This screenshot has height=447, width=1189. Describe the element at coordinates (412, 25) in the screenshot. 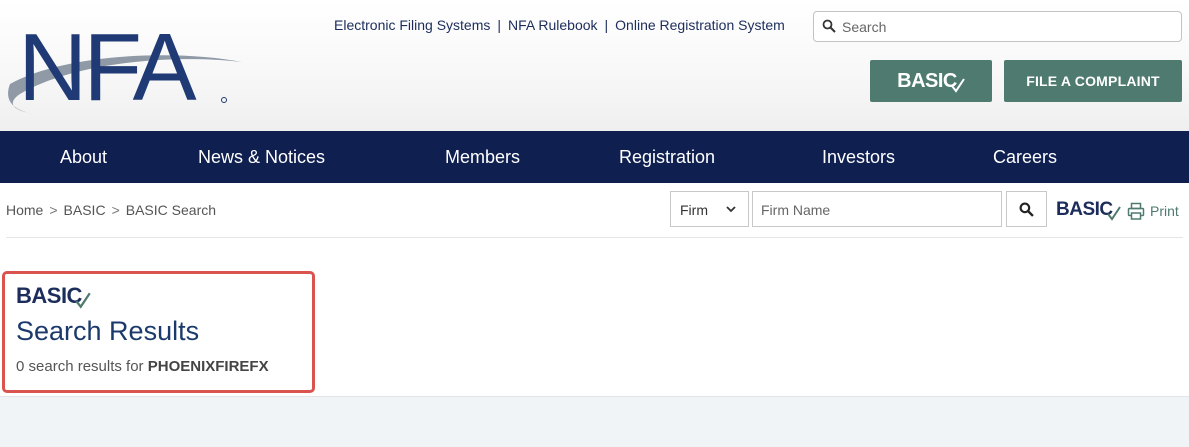

I see `link-electronic-filing: Electronic Filing Systems` at that location.